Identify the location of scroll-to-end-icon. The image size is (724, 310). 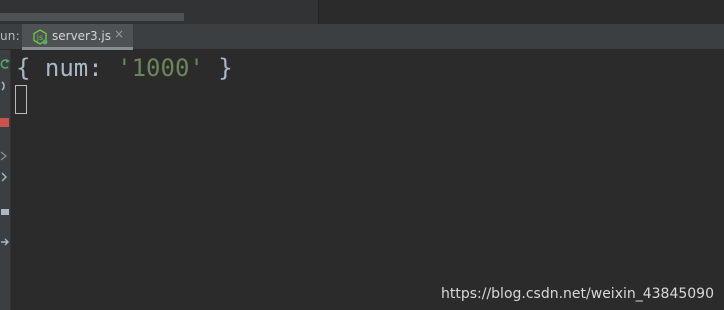
(5, 176).